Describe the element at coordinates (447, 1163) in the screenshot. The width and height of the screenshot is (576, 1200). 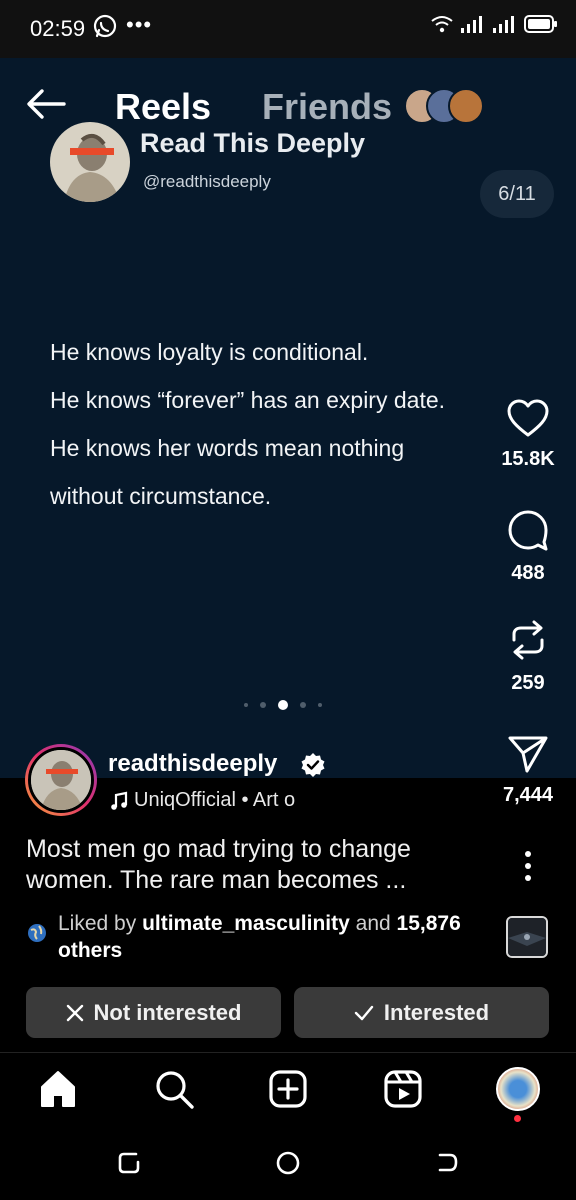
I see `system-back-icon` at that location.